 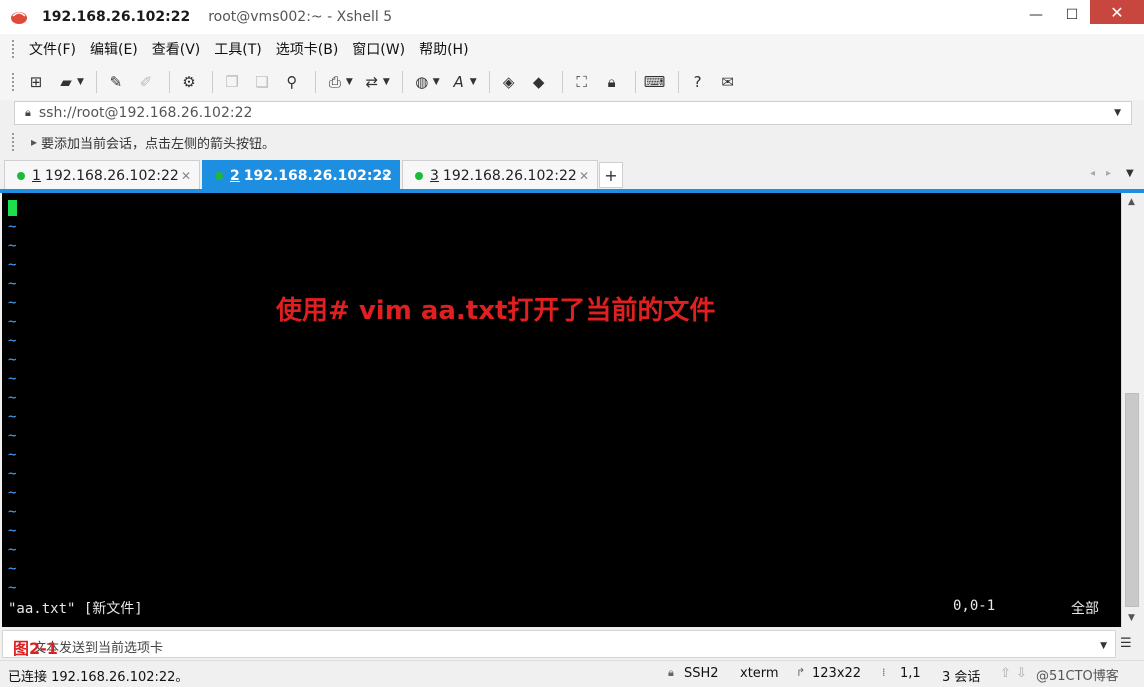 I want to click on address-bar: 🔒︎ ssh://root@192.168.26.102:22 ▼, so click(x=573, y=113).